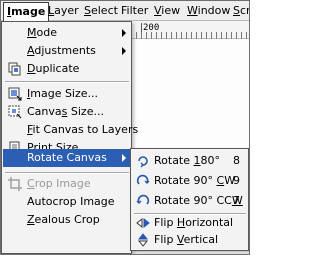 The height and width of the screenshot is (255, 320). Describe the element at coordinates (209, 222) in the screenshot. I see `label-text: orizontal` at that location.